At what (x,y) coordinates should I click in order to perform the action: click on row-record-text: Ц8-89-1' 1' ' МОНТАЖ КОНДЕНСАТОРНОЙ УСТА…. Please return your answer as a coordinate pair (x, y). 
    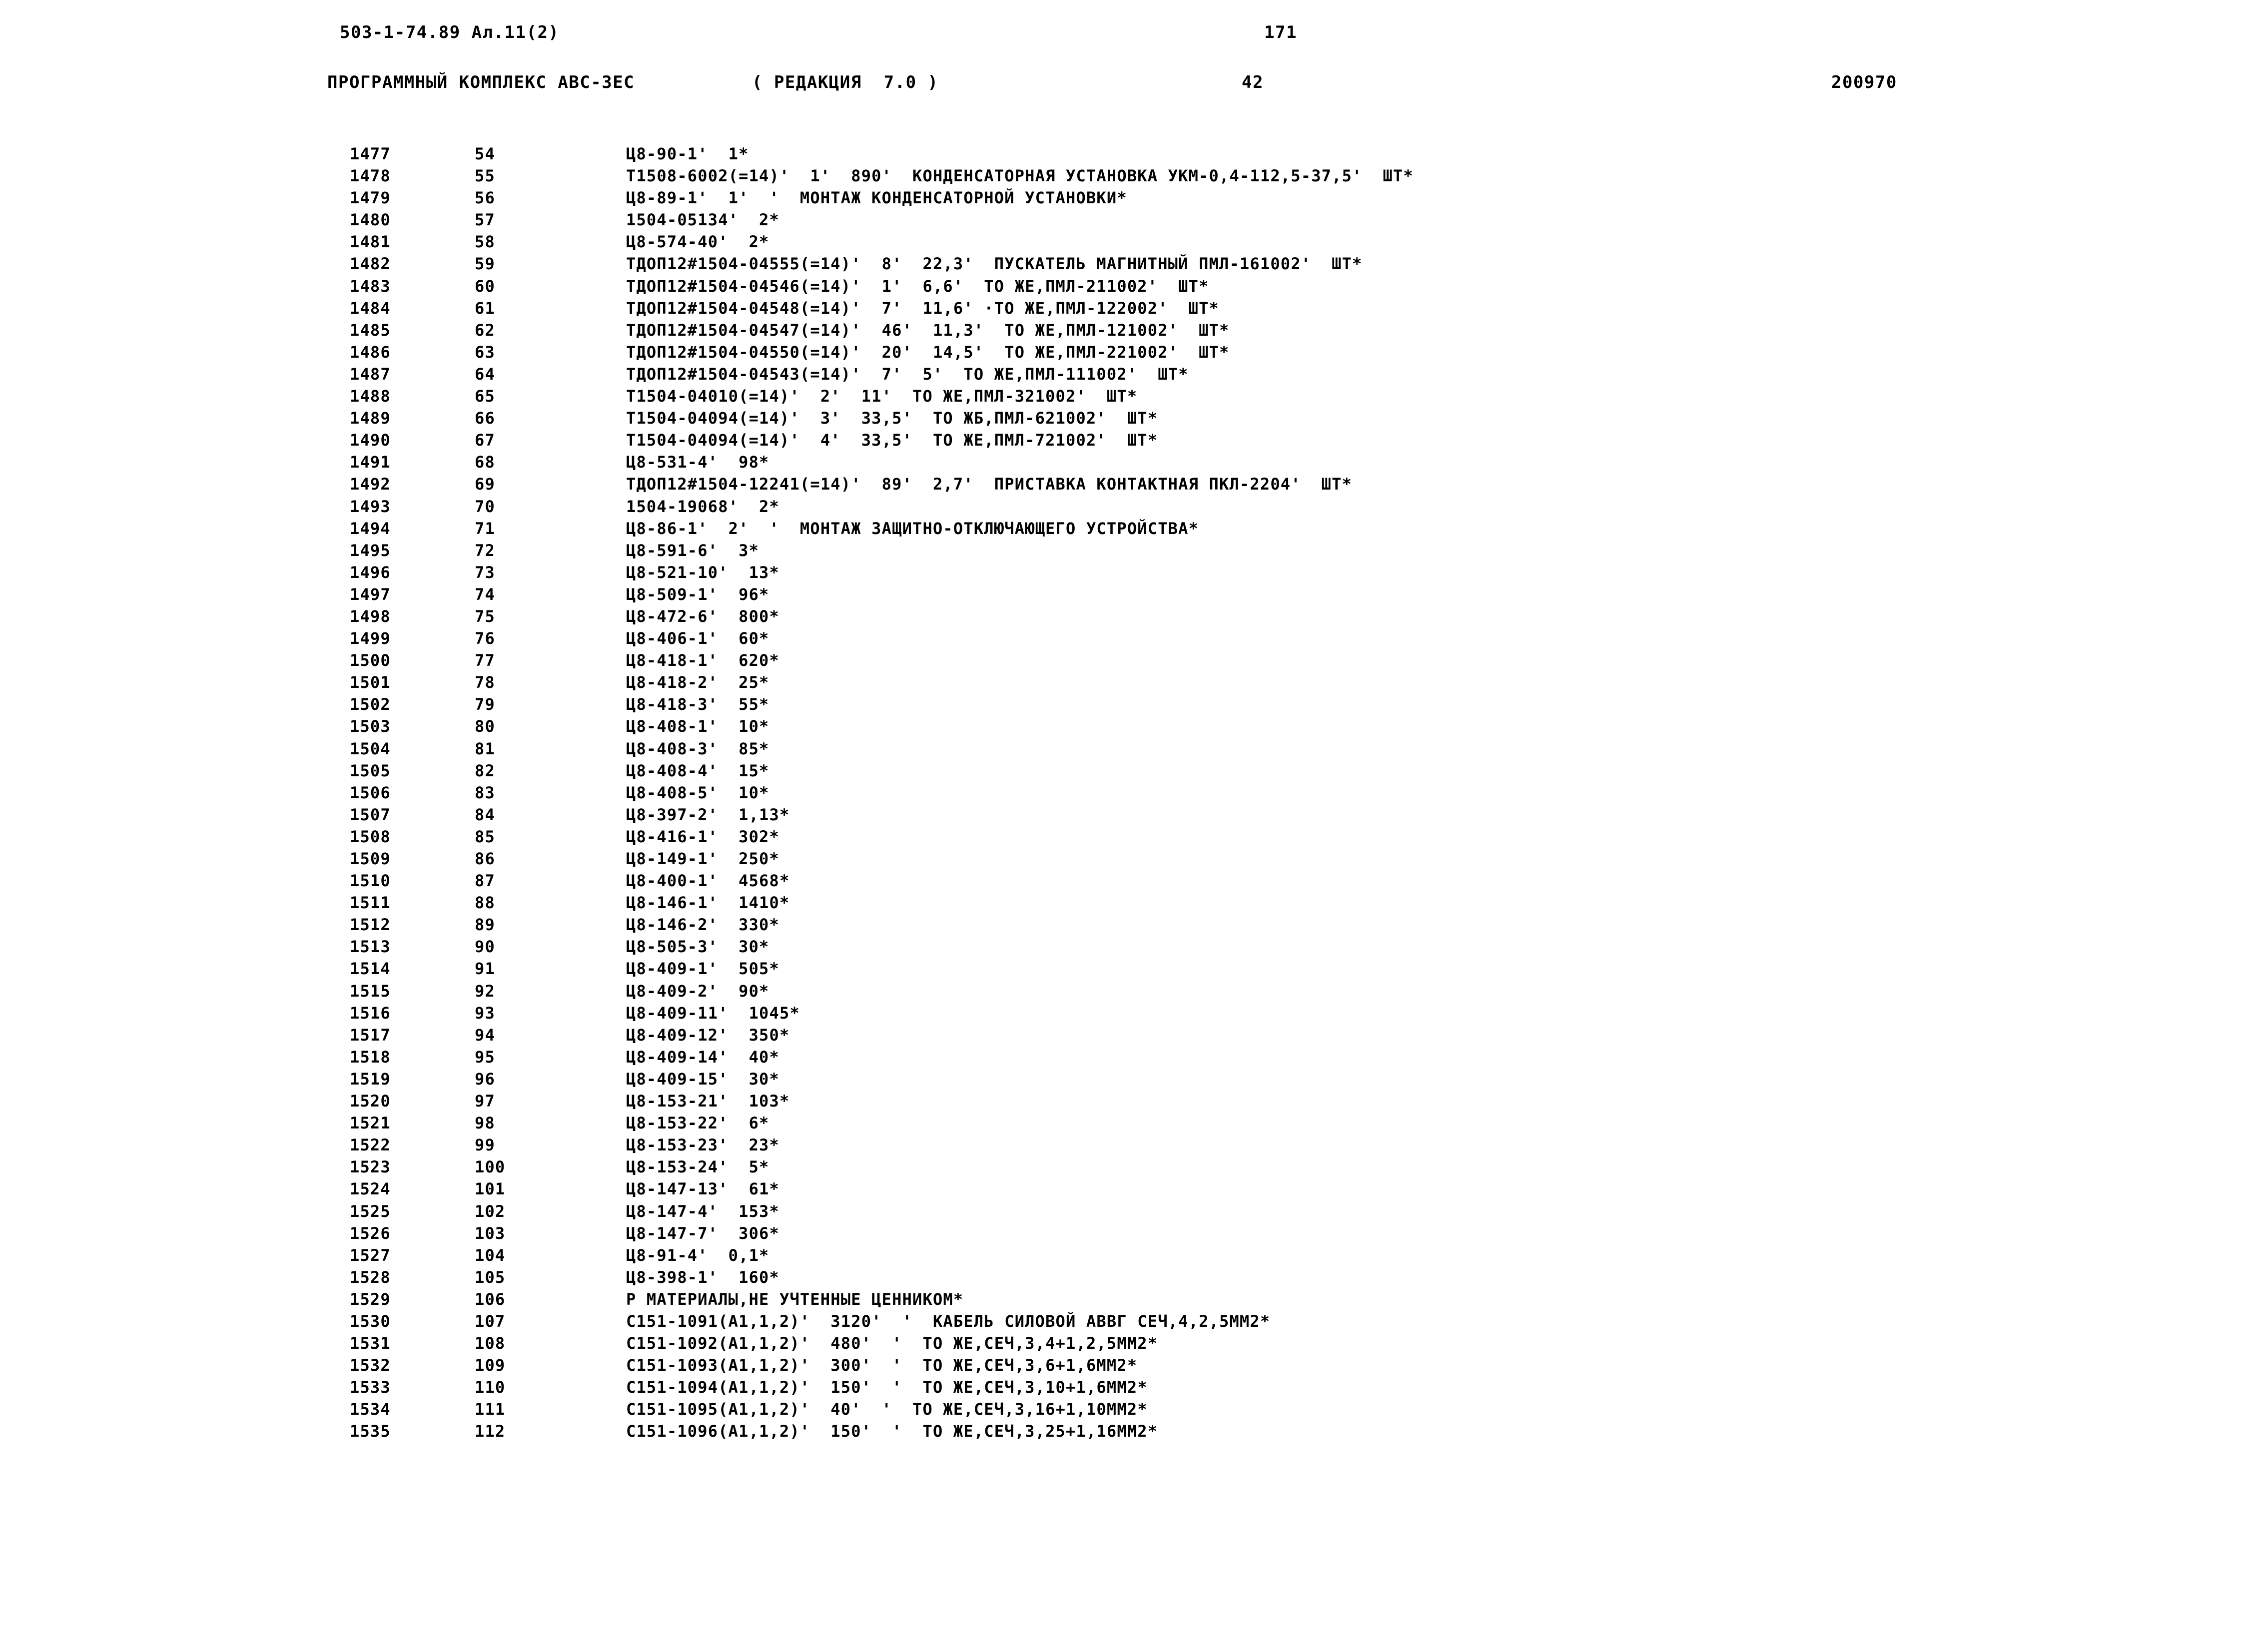
    Looking at the image, I should click on (877, 198).